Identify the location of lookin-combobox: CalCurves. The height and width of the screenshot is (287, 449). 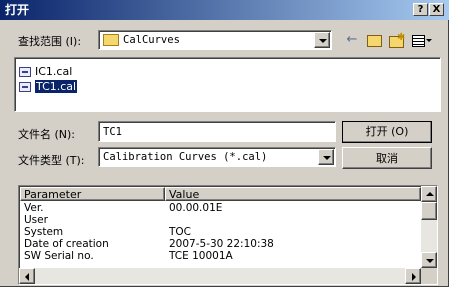
(215, 40).